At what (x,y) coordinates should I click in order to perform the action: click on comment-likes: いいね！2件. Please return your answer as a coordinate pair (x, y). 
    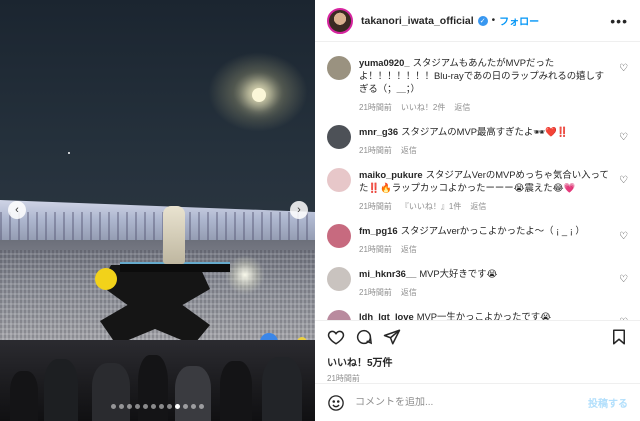
    Looking at the image, I should click on (423, 107).